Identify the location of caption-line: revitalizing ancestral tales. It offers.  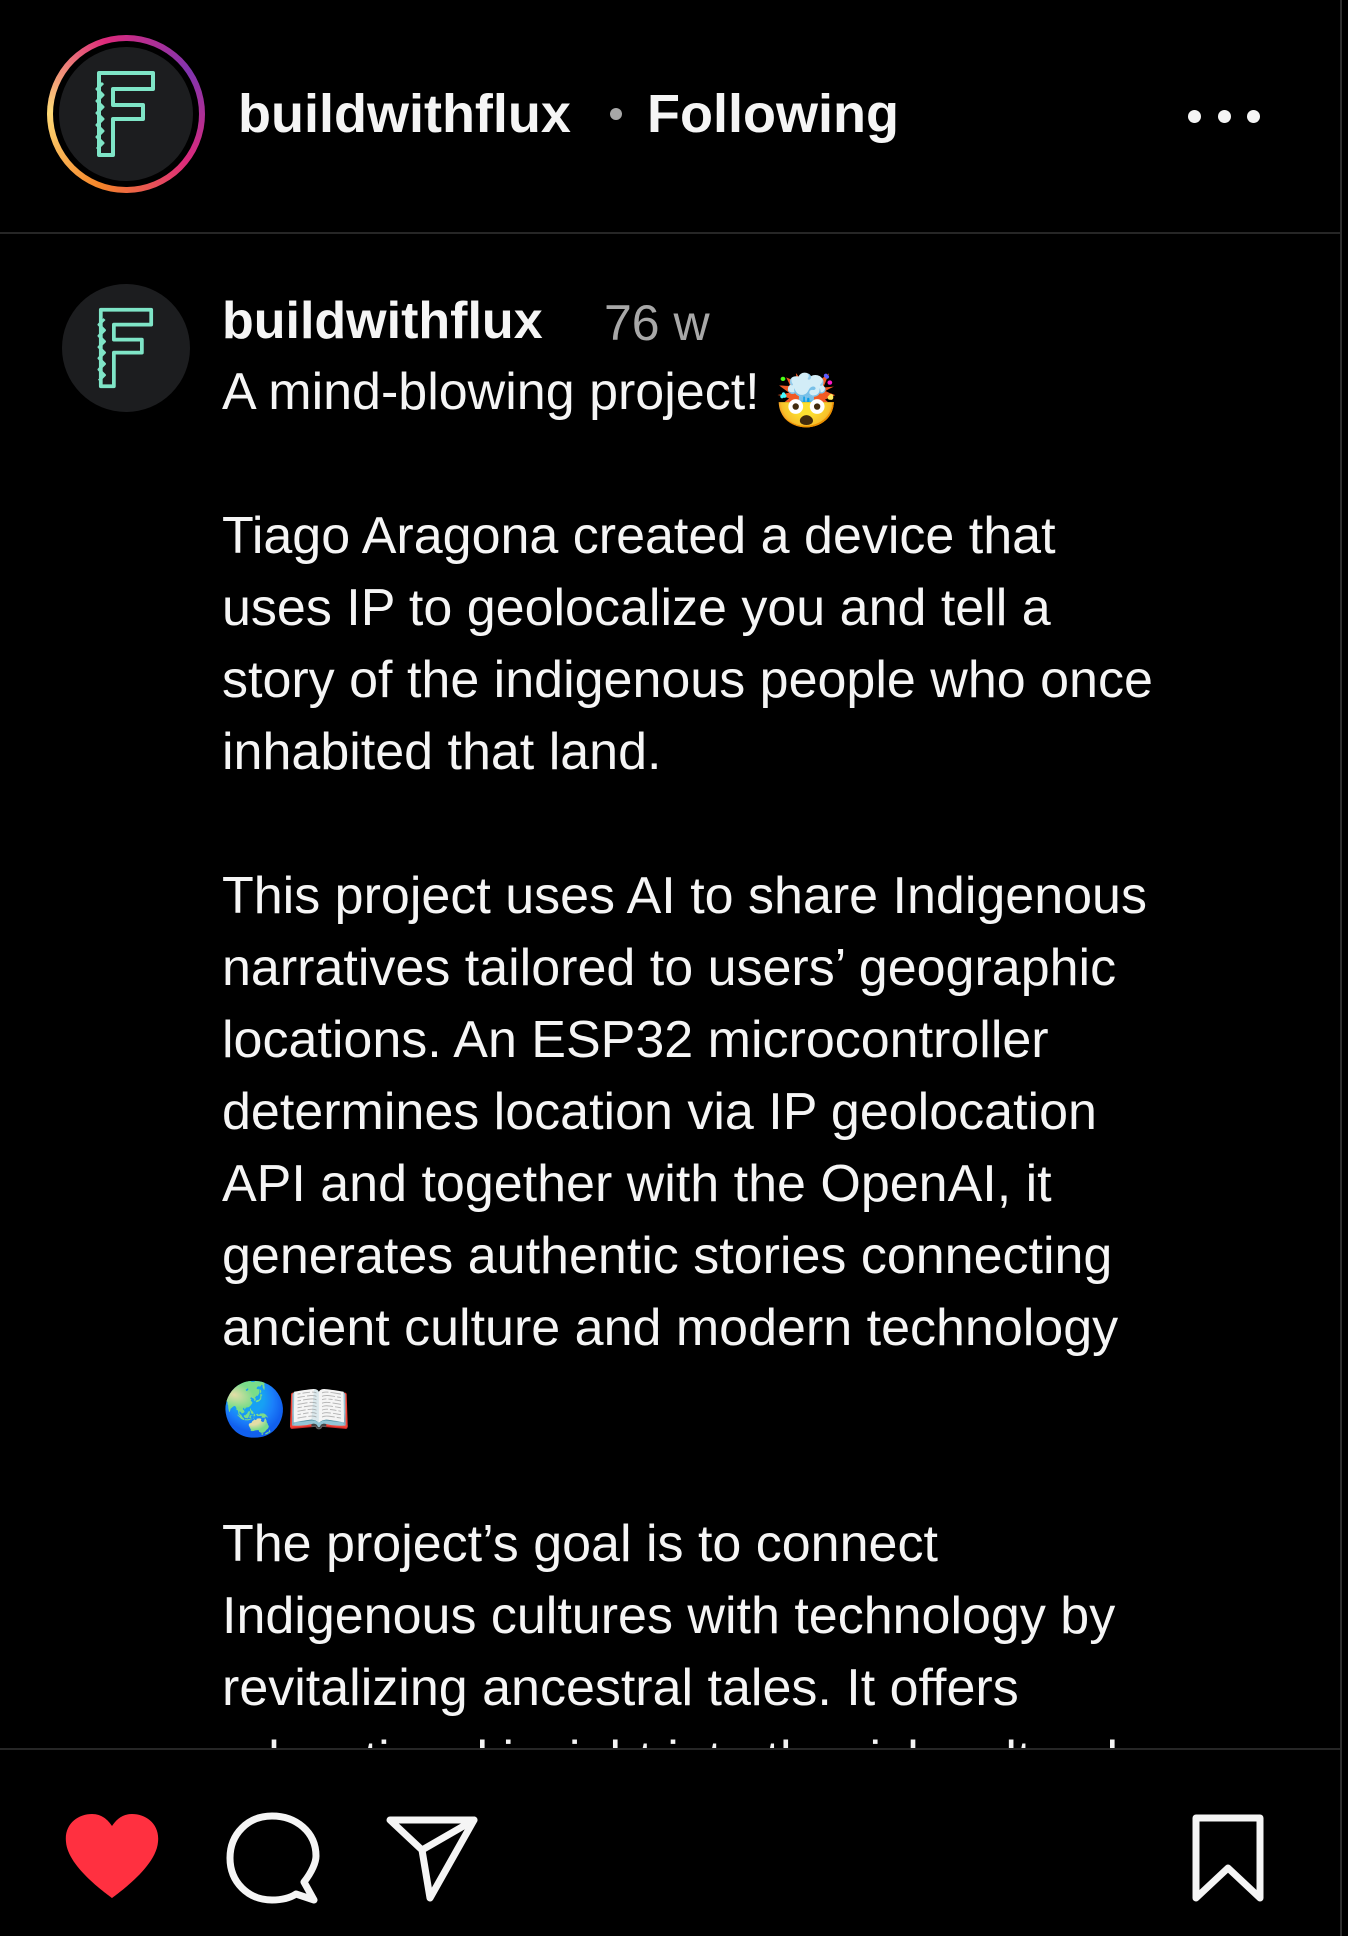
(620, 1688).